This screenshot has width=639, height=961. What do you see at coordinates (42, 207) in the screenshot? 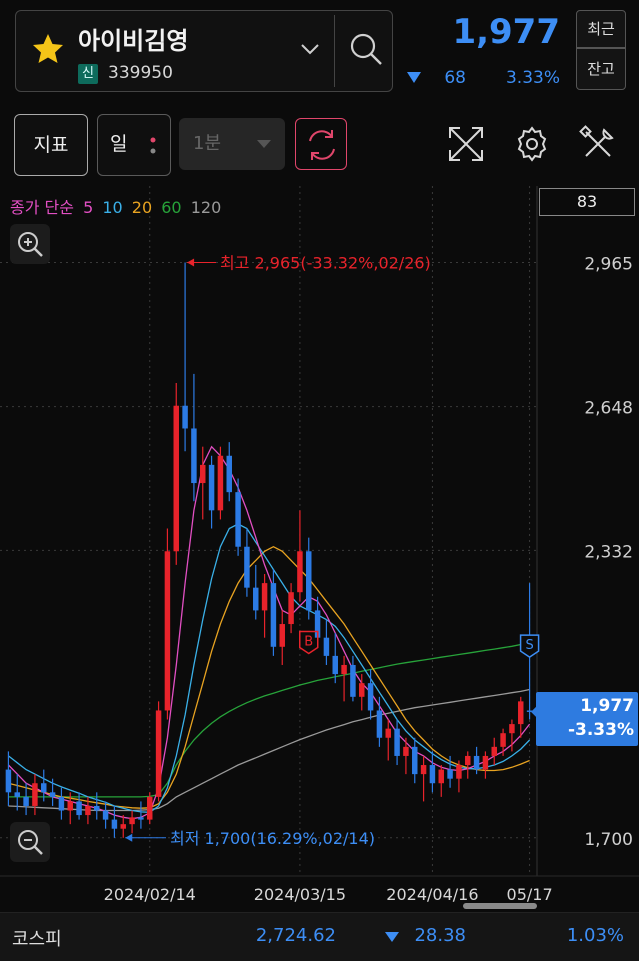
I see `ma-type-label: 종가 단순` at bounding box center [42, 207].